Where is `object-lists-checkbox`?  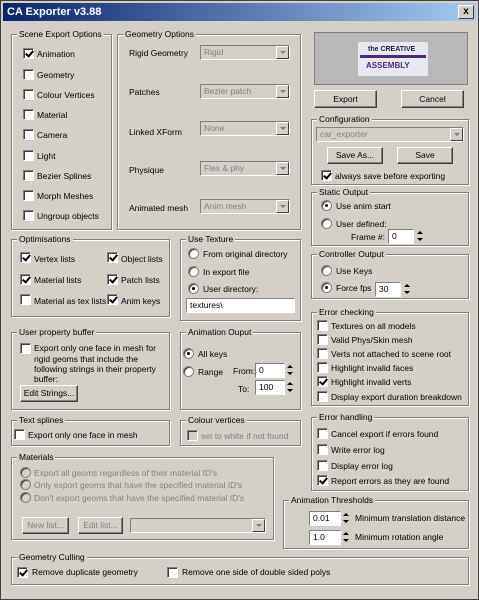 object-lists-checkbox is located at coordinates (112, 257).